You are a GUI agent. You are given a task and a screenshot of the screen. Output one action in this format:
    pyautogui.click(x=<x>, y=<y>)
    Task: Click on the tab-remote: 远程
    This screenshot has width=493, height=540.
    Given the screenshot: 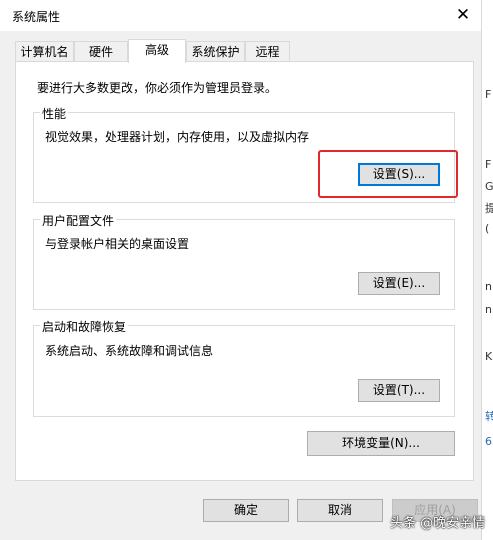 What is the action you would take?
    pyautogui.click(x=267, y=51)
    